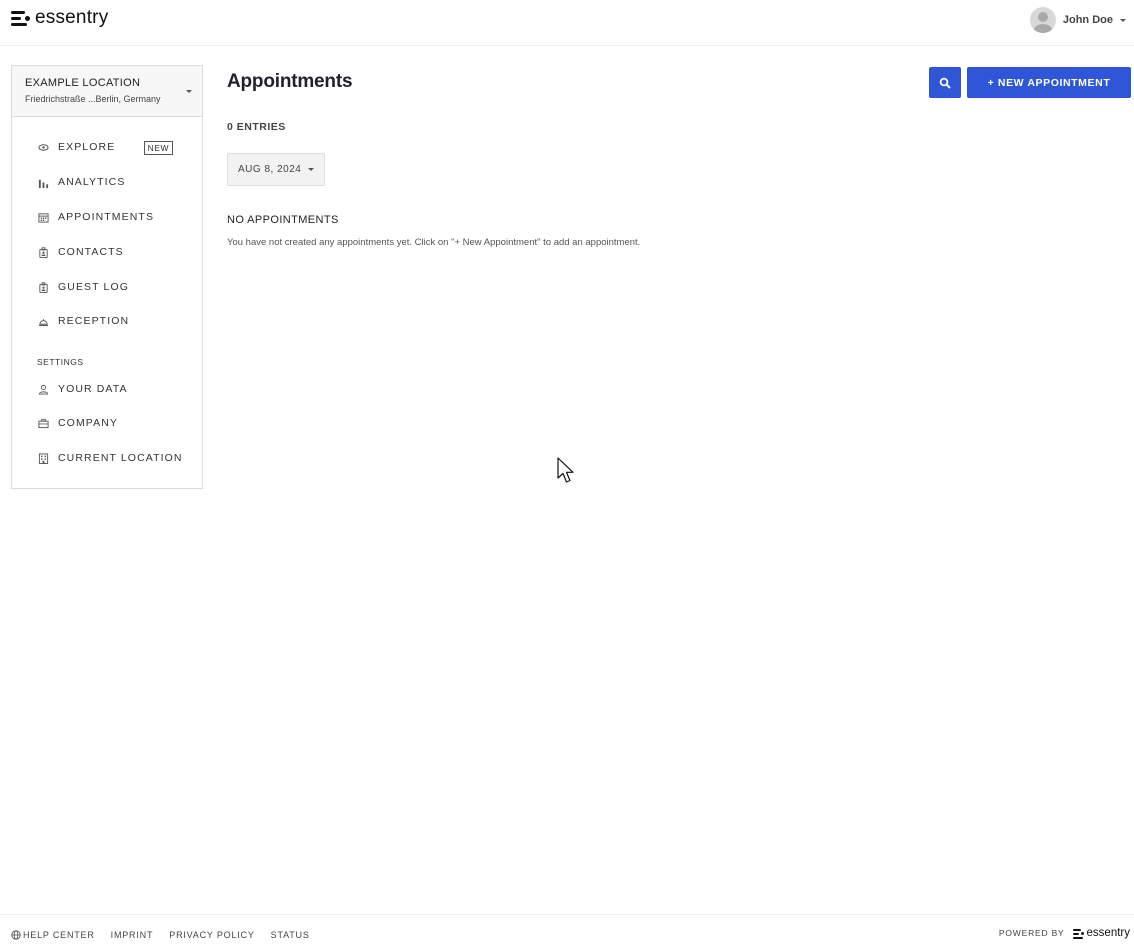 The height and width of the screenshot is (950, 1134). I want to click on sidebar-item-label: RECEPTION, so click(94, 321).